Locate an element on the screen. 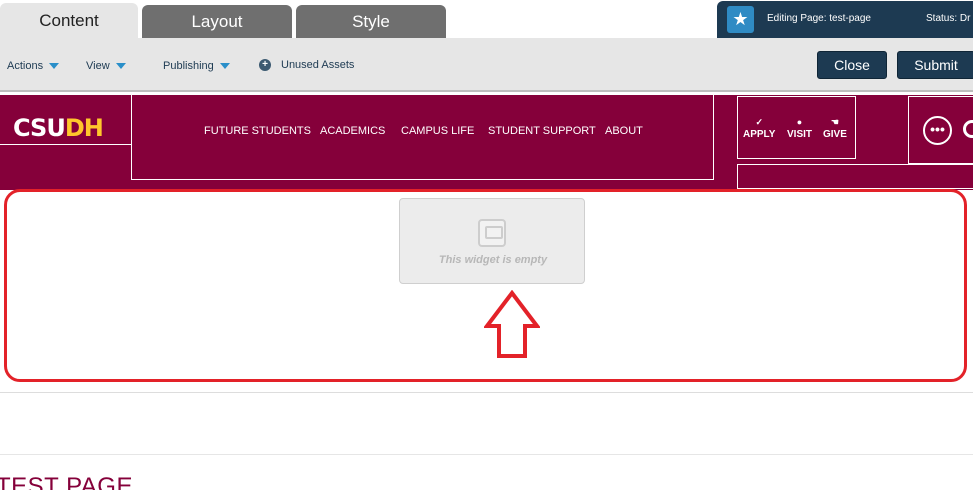 This screenshot has width=973, height=490. search-icon is located at coordinates (968, 129).